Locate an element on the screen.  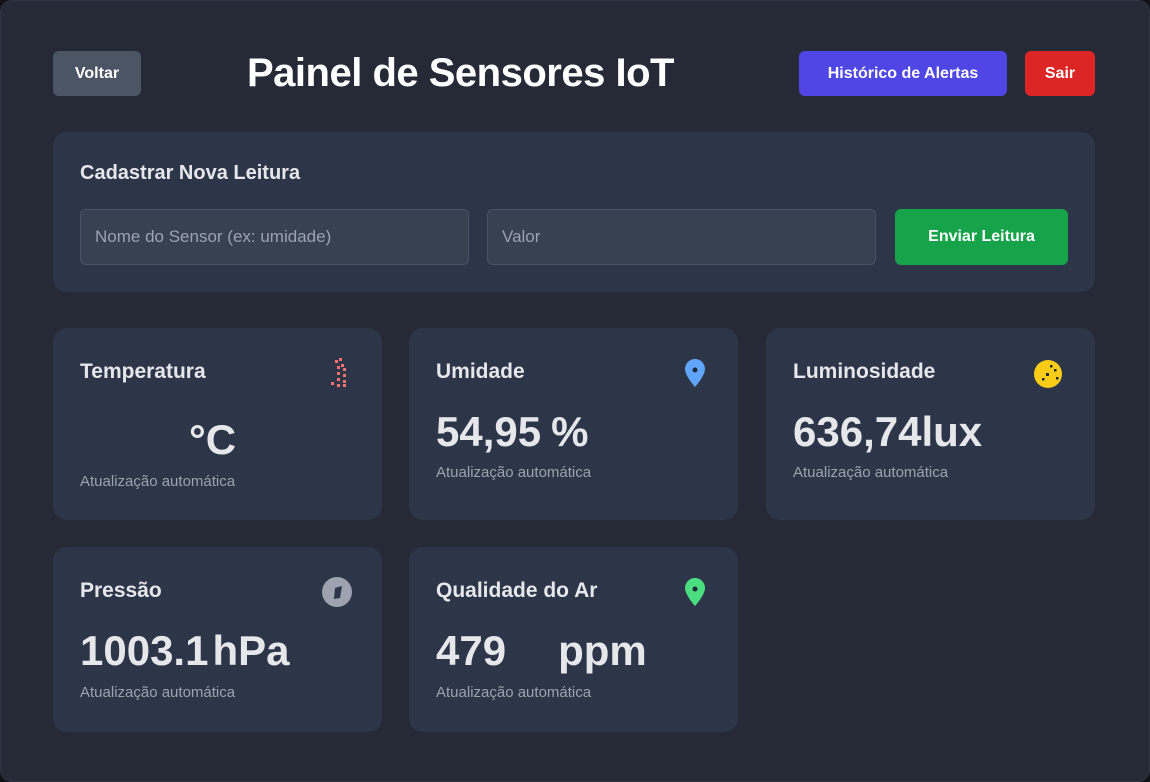
leaf-icon is located at coordinates (695, 593).